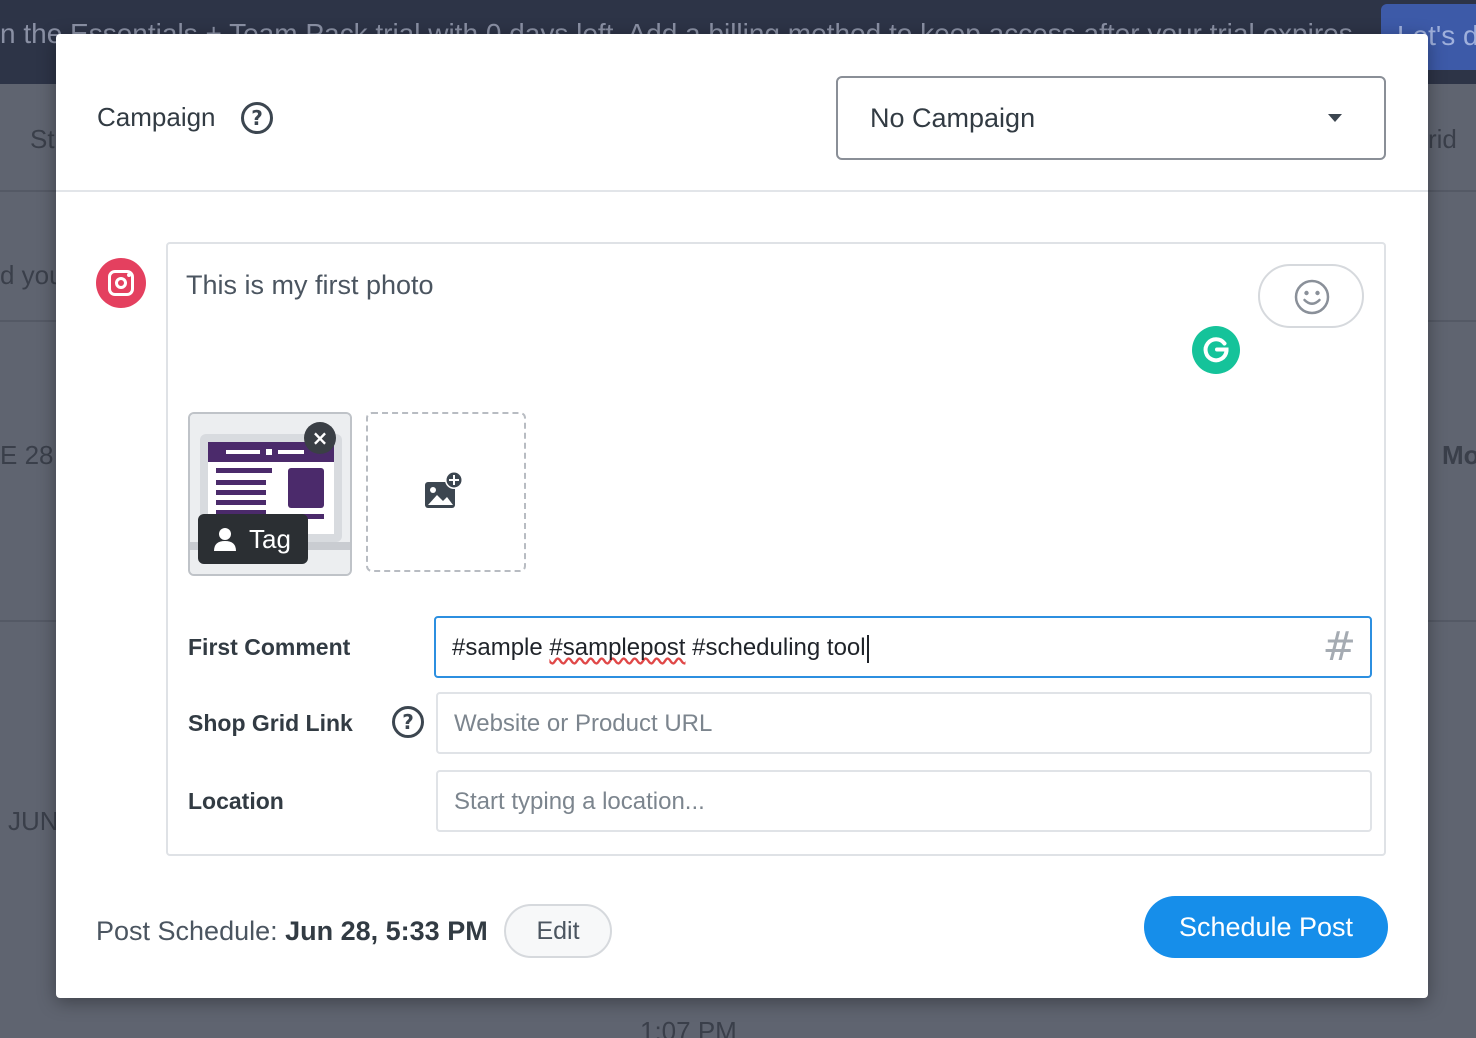  I want to click on post-schedule-info: Post Schedule: Jun 28, 5:33 PM, so click(292, 931).